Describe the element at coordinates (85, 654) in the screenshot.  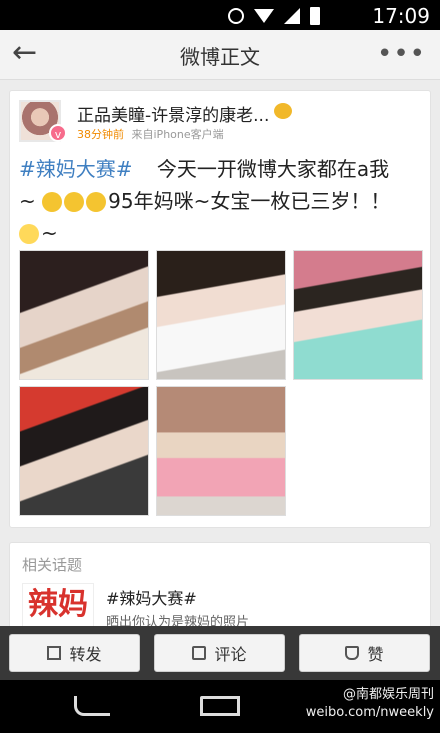
I see `repost-label: 转发` at that location.